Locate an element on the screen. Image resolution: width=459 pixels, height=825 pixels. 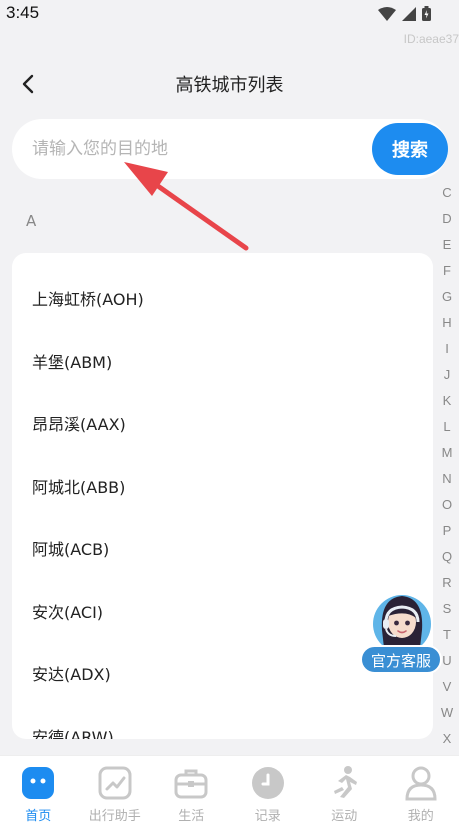
running-icon is located at coordinates (344, 783).